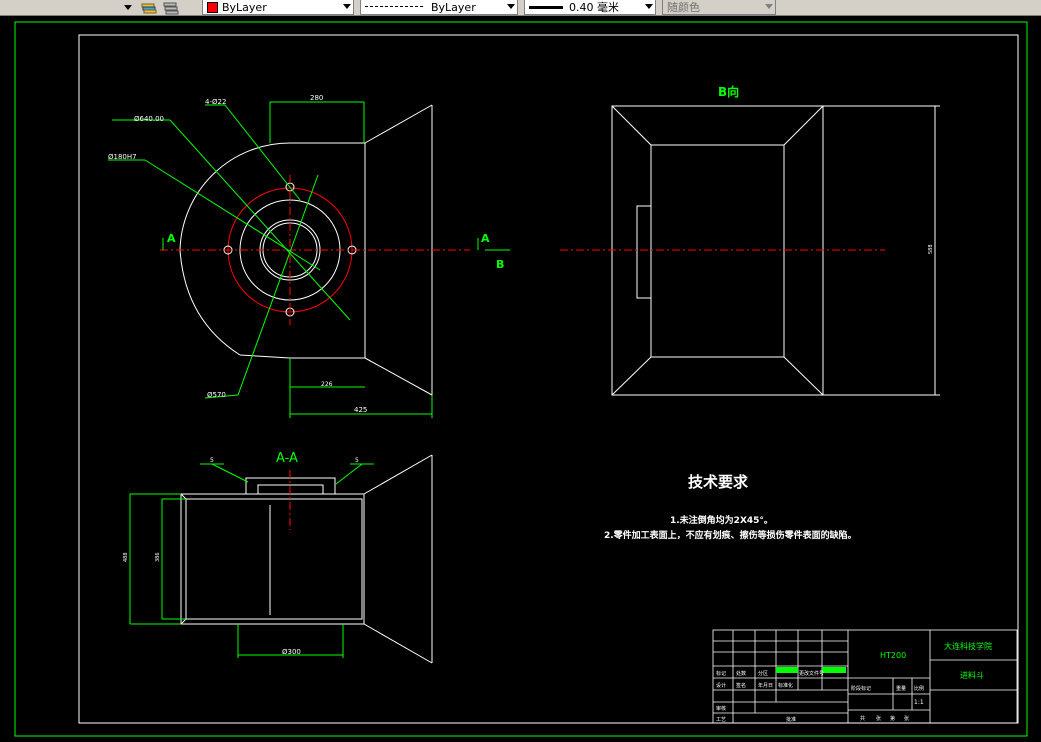  Describe the element at coordinates (360, 410) in the screenshot. I see `dim-425: 425` at that location.